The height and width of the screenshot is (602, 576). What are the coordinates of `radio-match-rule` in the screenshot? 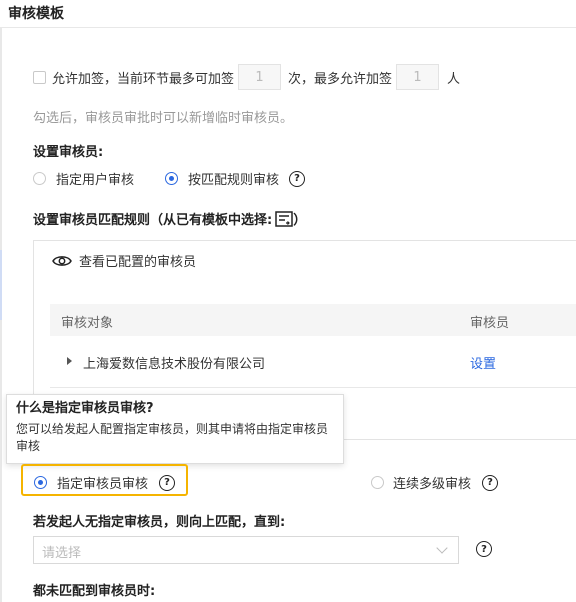 It's located at (172, 178).